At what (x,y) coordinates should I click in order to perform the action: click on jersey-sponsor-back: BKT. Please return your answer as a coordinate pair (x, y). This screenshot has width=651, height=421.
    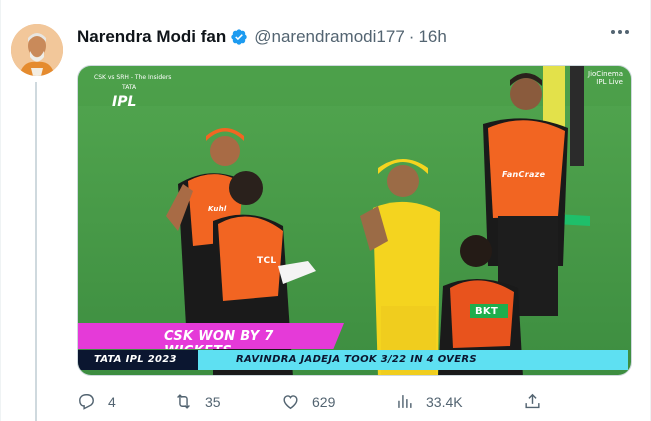
    Looking at the image, I should click on (487, 311).